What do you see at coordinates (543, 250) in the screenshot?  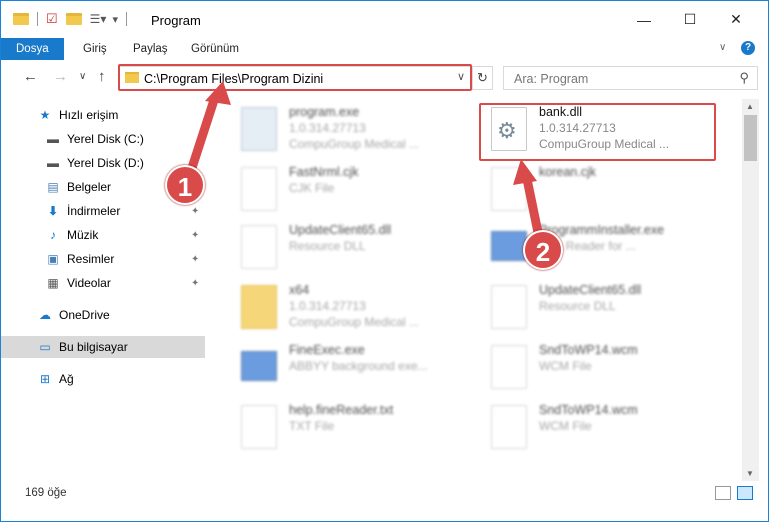 I see `callout-badge-2: 2` at bounding box center [543, 250].